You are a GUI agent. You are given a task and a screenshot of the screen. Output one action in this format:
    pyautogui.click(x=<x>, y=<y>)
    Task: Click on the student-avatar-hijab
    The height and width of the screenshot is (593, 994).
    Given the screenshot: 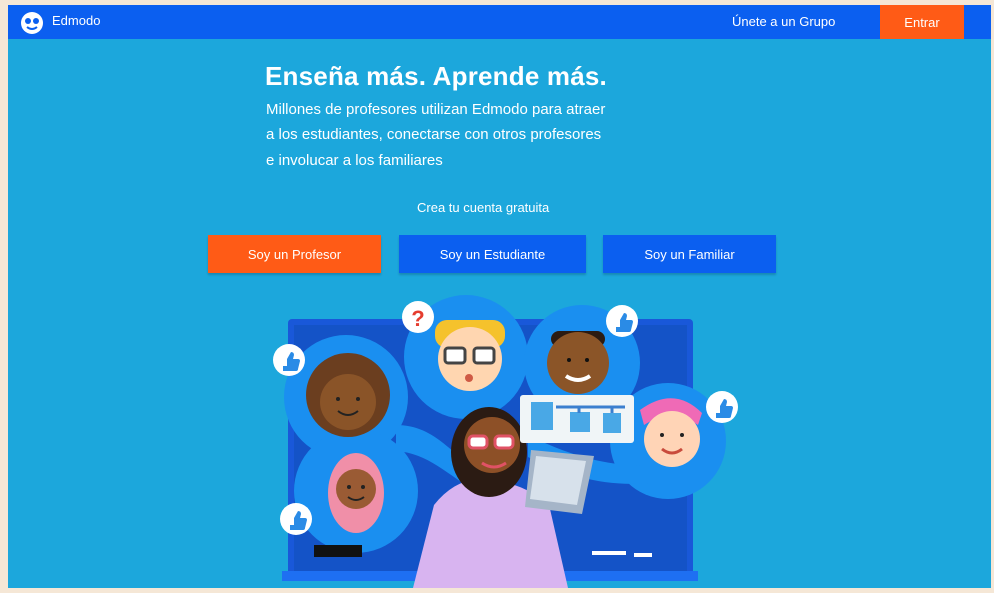 What is the action you would take?
    pyautogui.click(x=356, y=493)
    